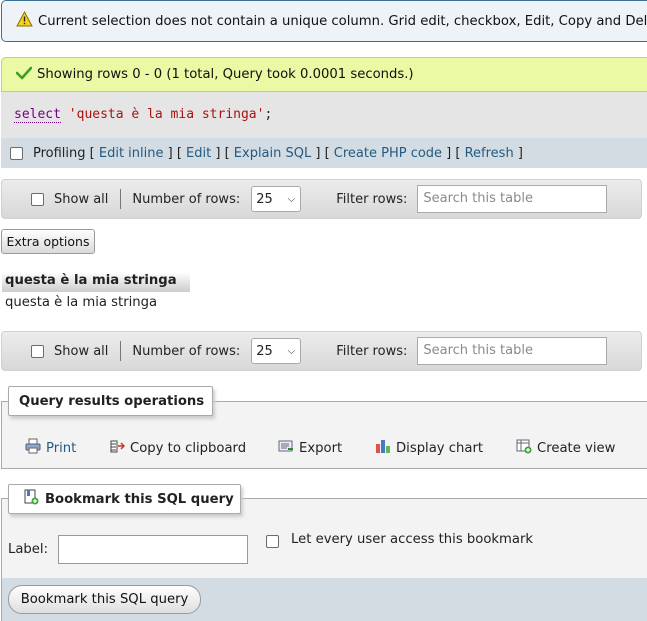 Image resolution: width=647 pixels, height=621 pixels. What do you see at coordinates (37, 115) in the screenshot?
I see `sql-keyword: select` at bounding box center [37, 115].